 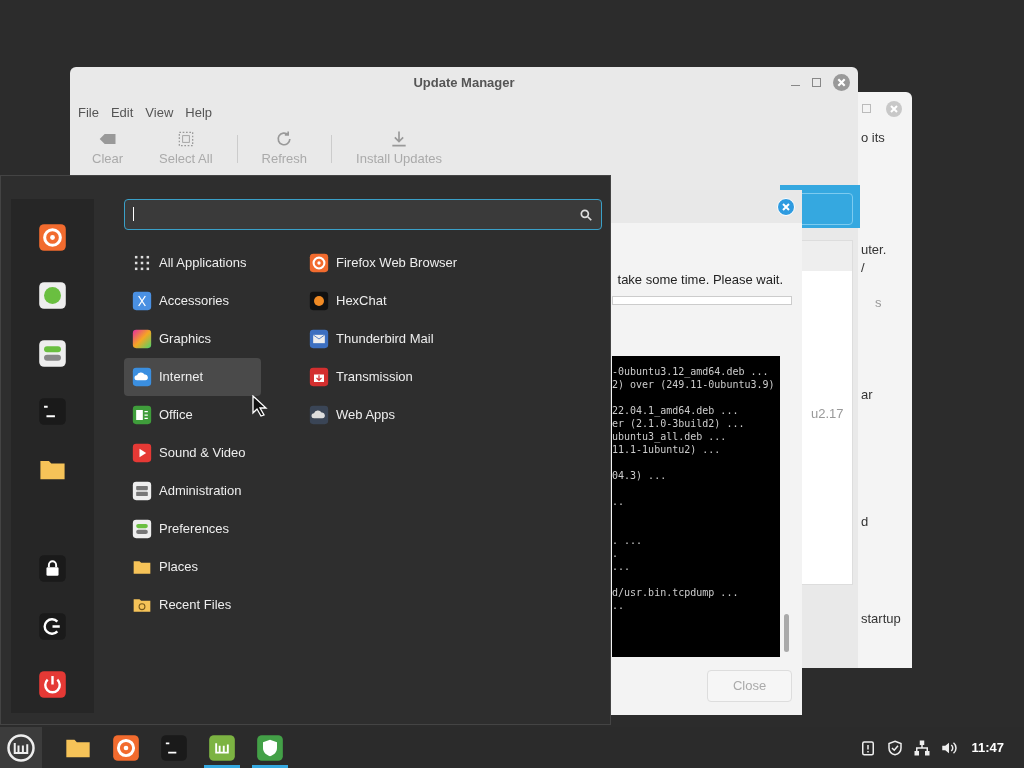 What do you see at coordinates (200, 491) in the screenshot?
I see `category-label: Administration` at bounding box center [200, 491].